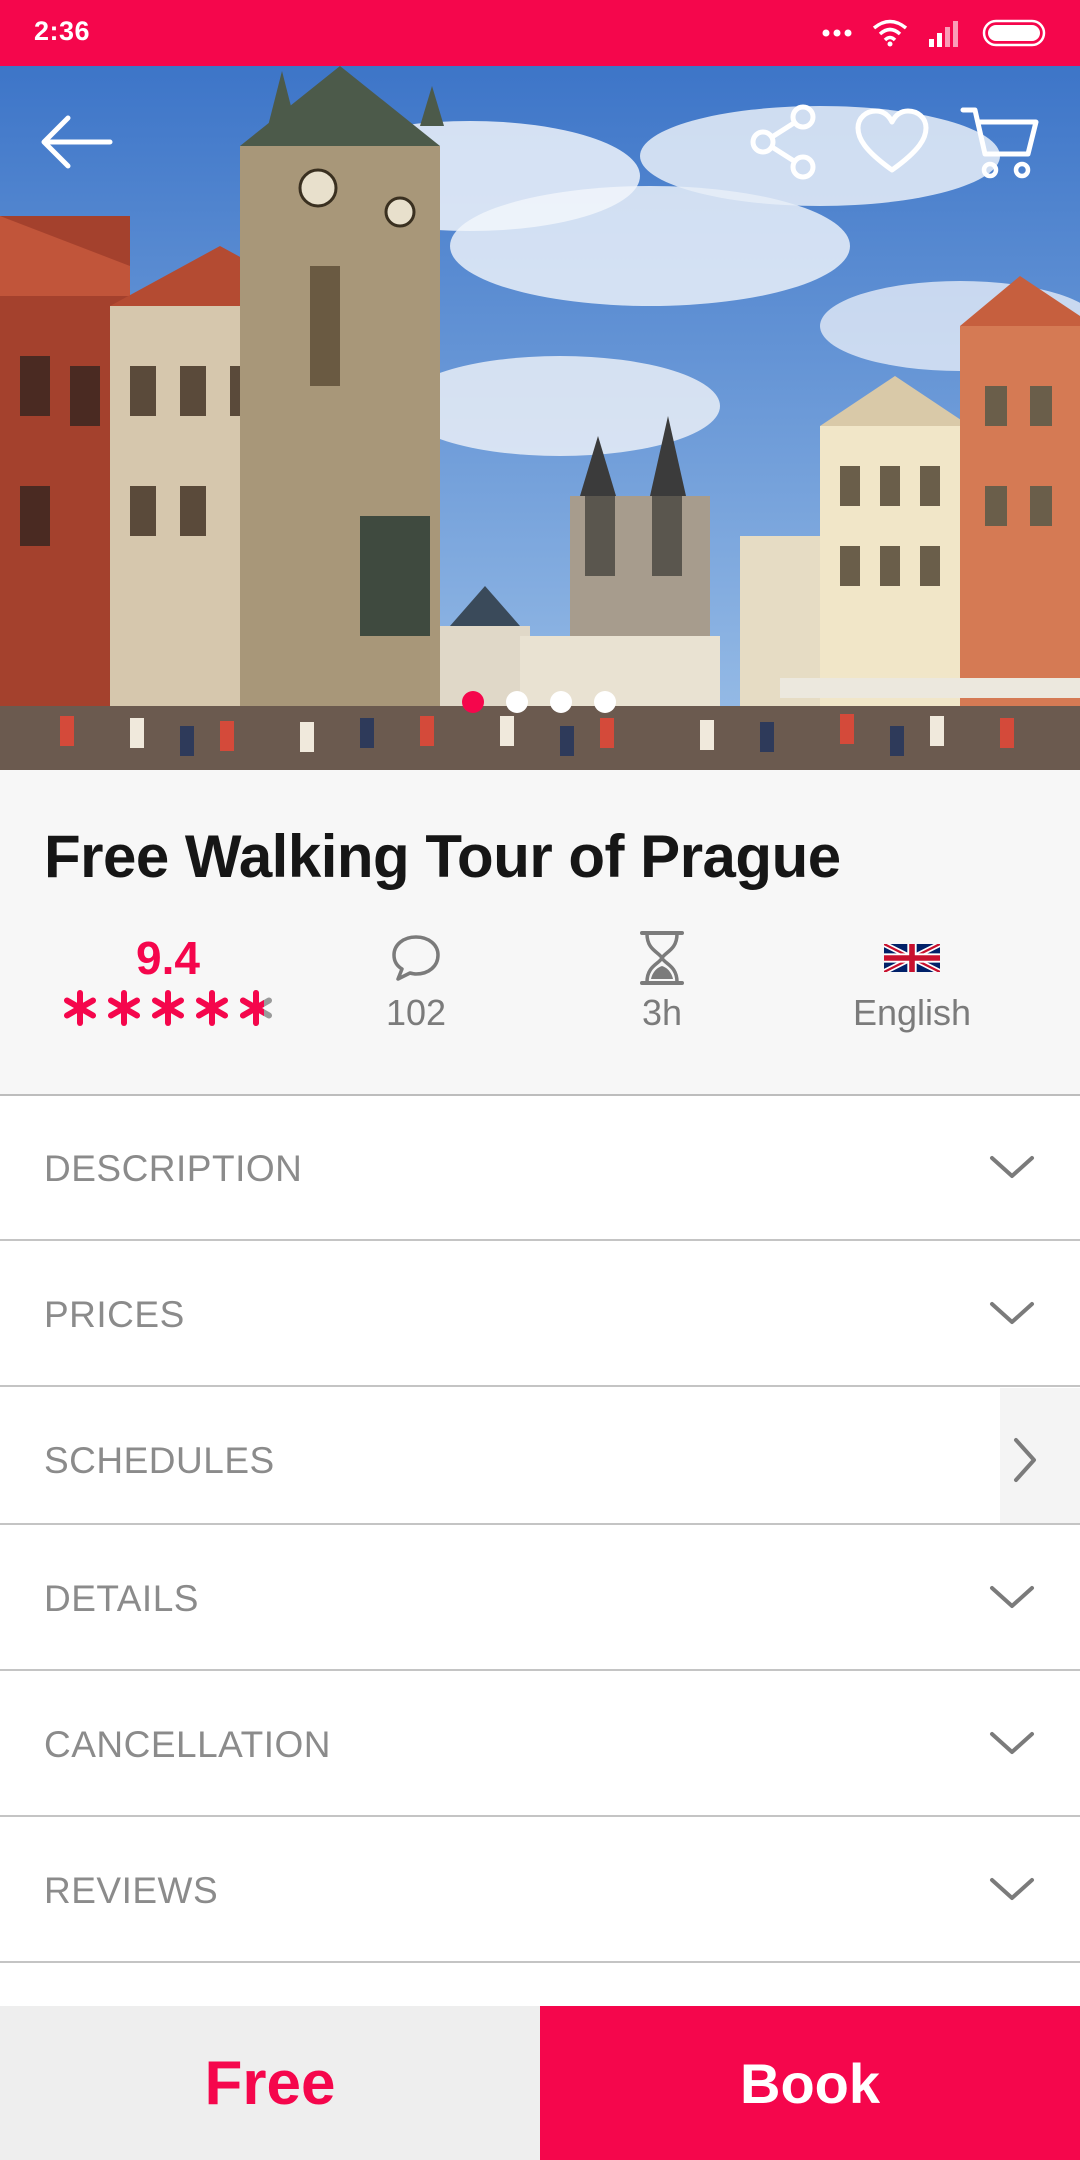 The width and height of the screenshot is (1080, 2160). I want to click on more-dots-icon, so click(837, 33).